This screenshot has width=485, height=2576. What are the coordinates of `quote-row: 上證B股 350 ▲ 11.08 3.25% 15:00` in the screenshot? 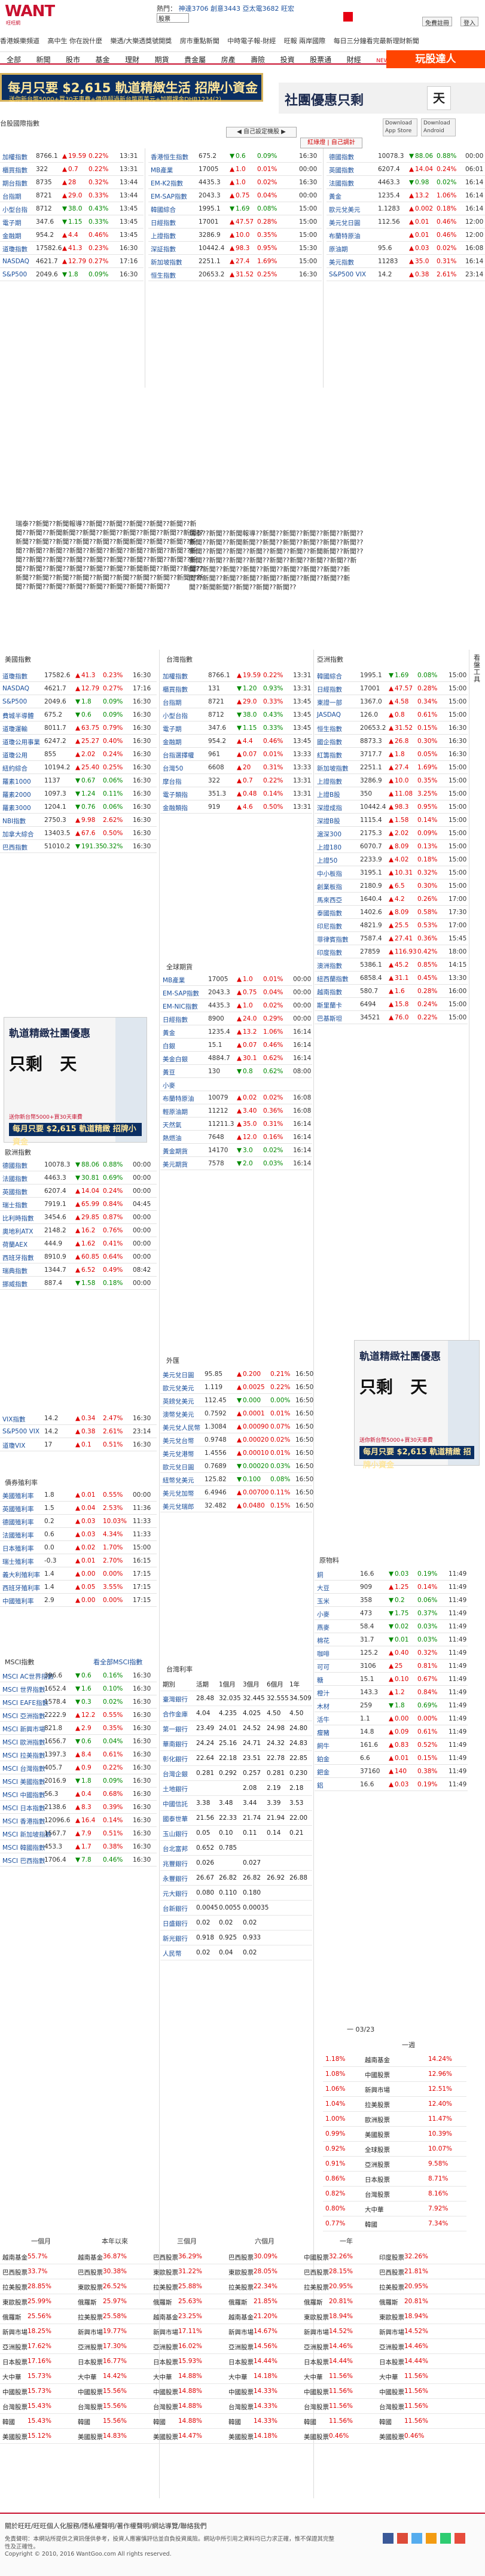 It's located at (391, 793).